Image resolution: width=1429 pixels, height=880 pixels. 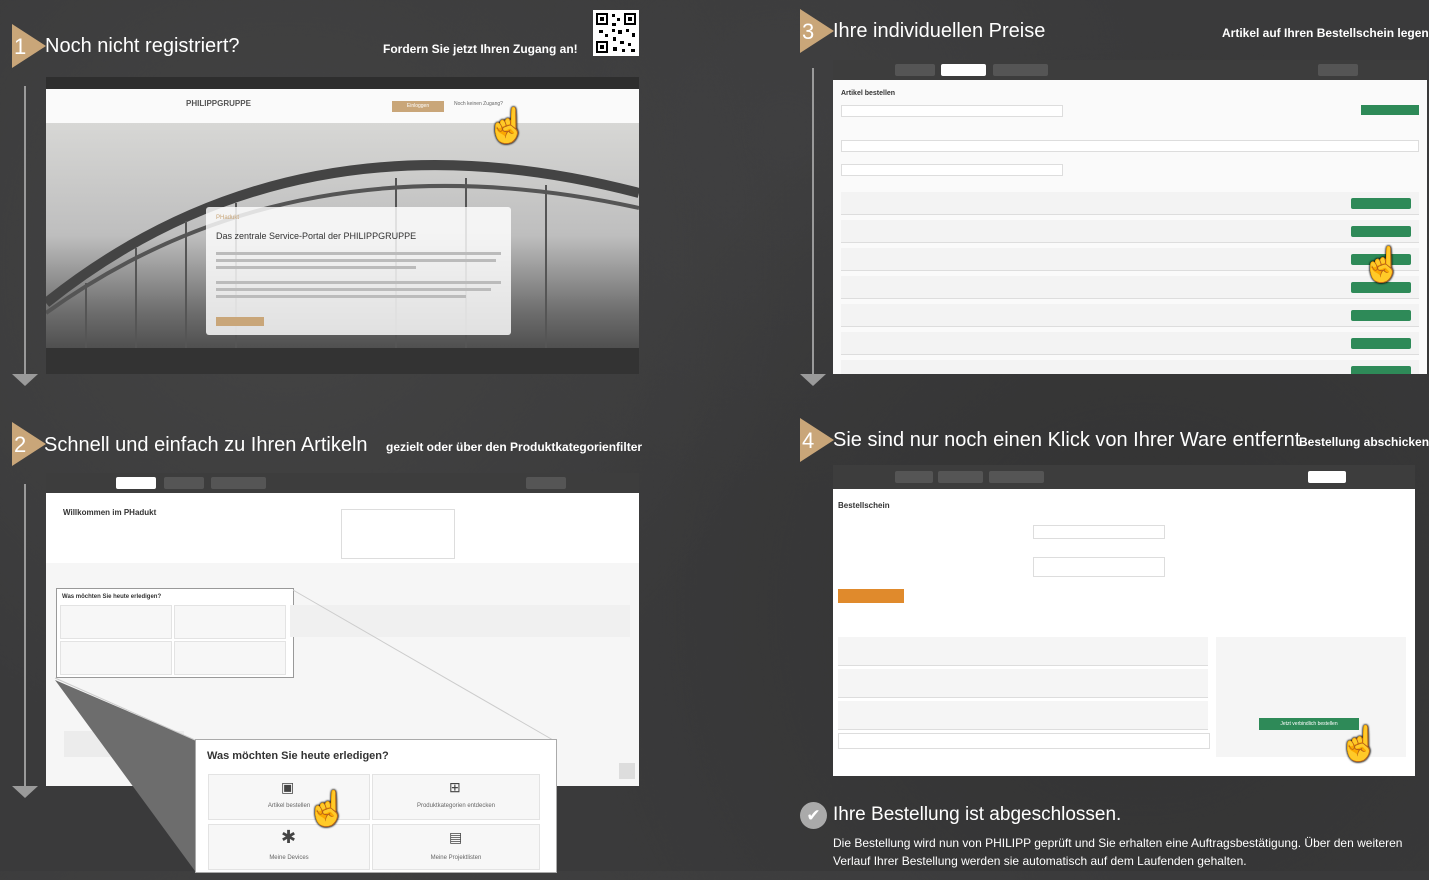 What do you see at coordinates (817, 31) in the screenshot?
I see `step-3-marker: 3` at bounding box center [817, 31].